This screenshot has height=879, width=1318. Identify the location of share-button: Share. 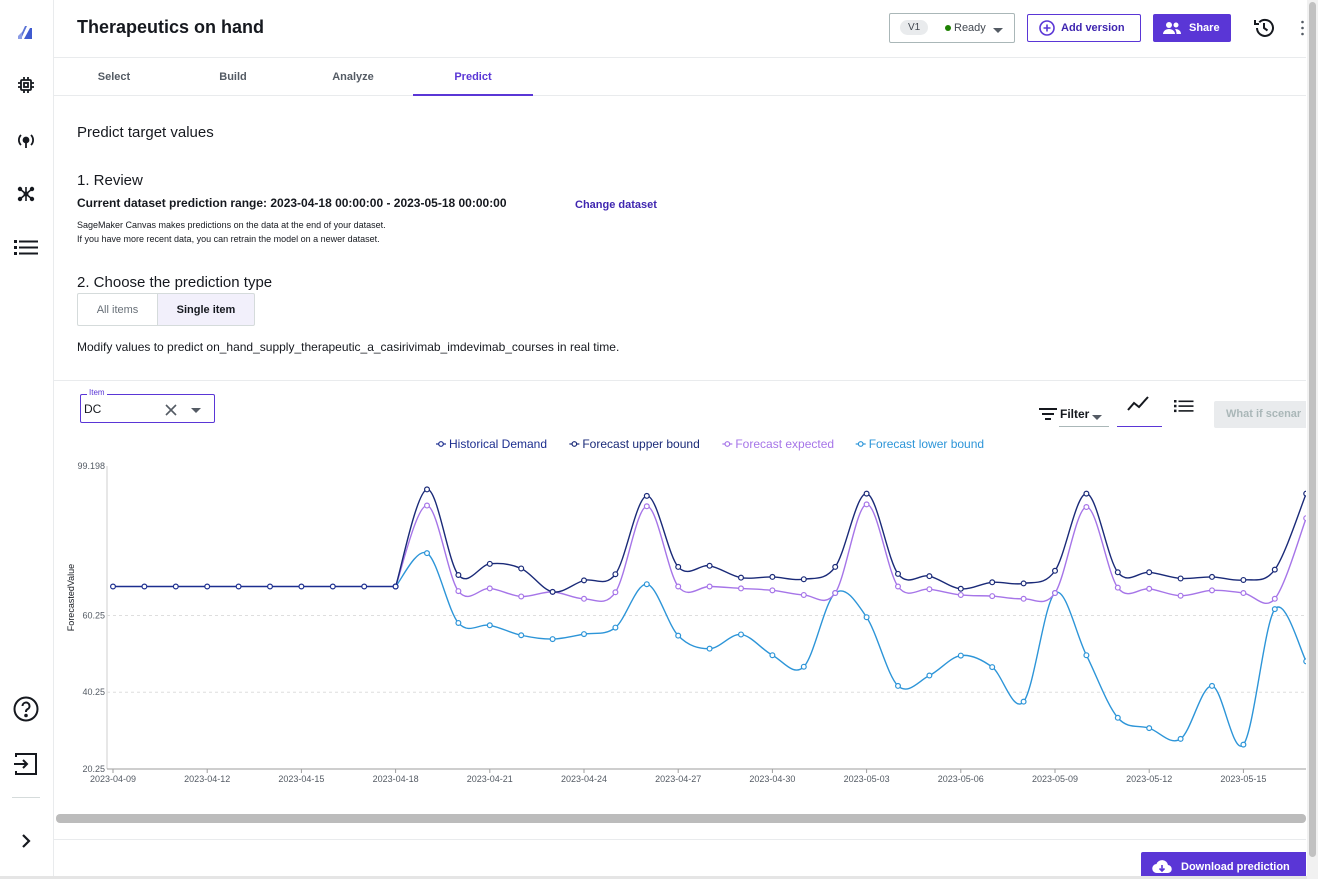
(1192, 28).